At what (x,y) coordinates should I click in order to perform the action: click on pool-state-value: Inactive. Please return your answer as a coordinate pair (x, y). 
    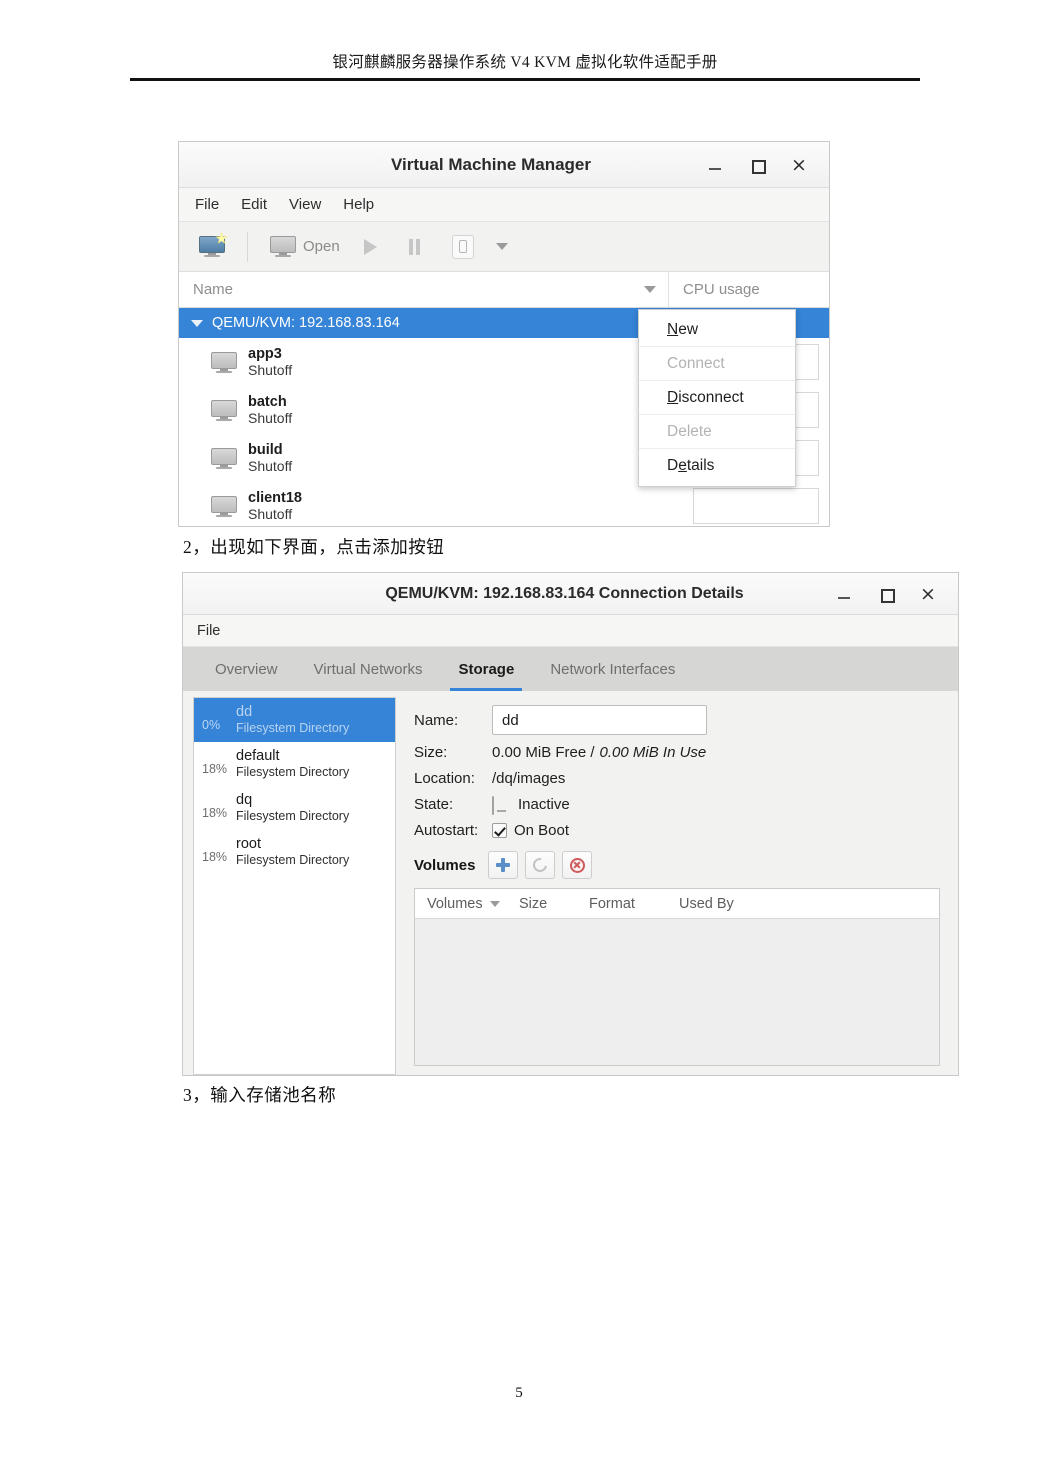
    Looking at the image, I should click on (544, 804).